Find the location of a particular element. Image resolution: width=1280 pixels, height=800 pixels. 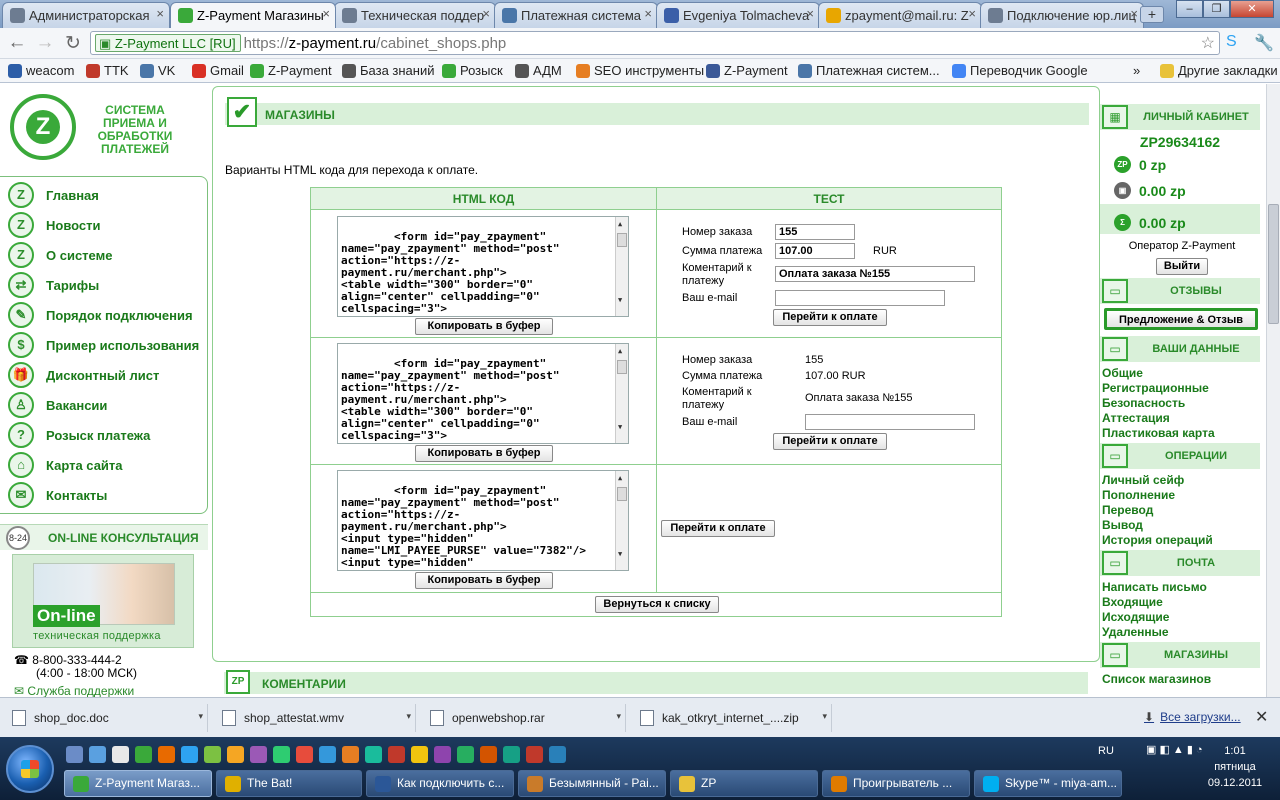

sidebar-link: Пластиковая карта is located at coordinates (1158, 433).